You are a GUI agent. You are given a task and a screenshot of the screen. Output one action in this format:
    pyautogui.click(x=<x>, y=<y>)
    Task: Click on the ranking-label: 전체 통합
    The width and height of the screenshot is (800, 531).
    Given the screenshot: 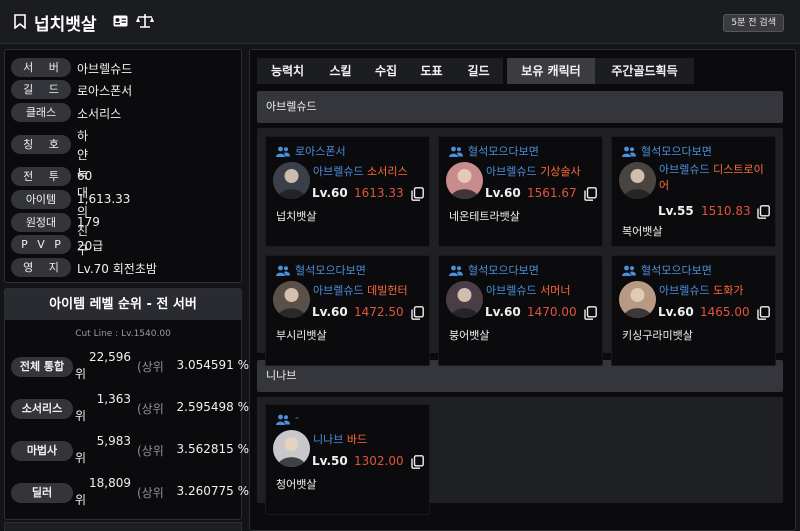 What is the action you would take?
    pyautogui.click(x=42, y=367)
    